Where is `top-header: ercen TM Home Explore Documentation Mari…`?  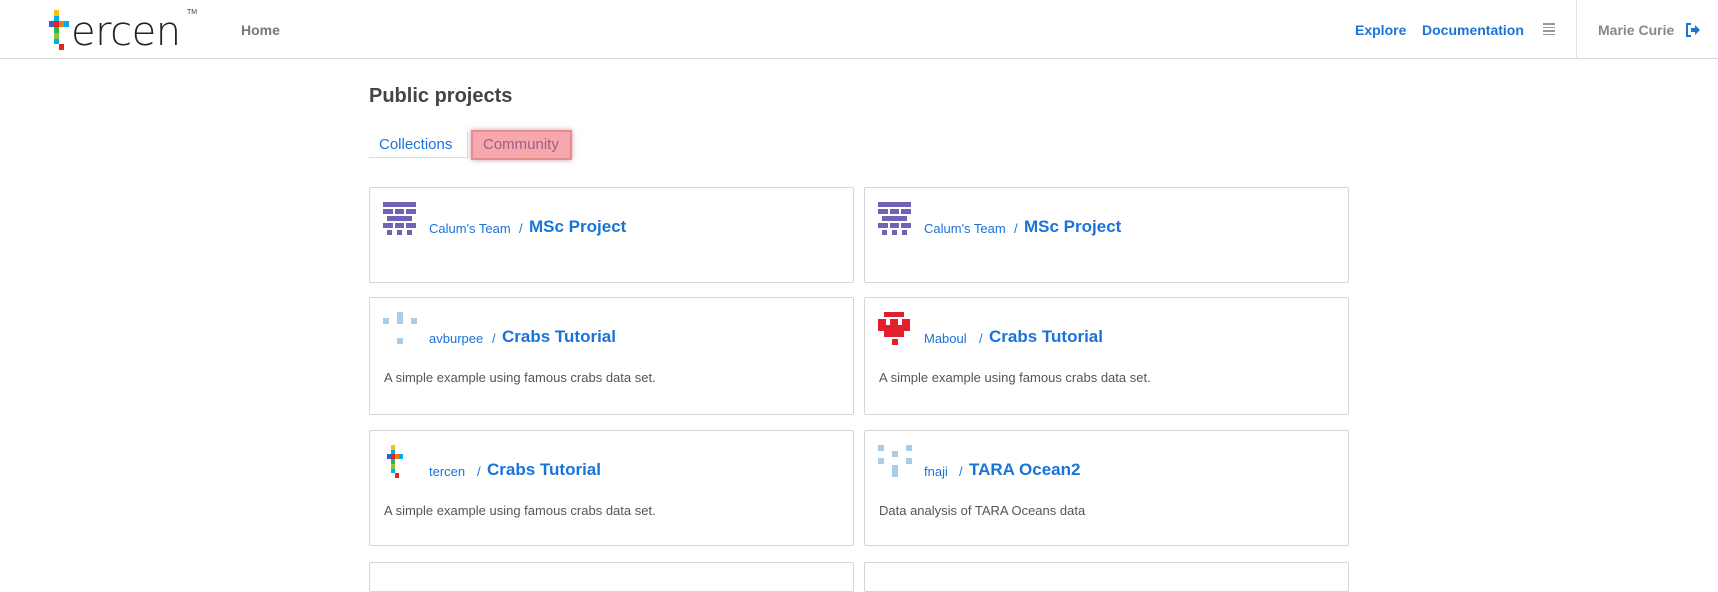 top-header: ercen TM Home Explore Documentation Mari… is located at coordinates (859, 29).